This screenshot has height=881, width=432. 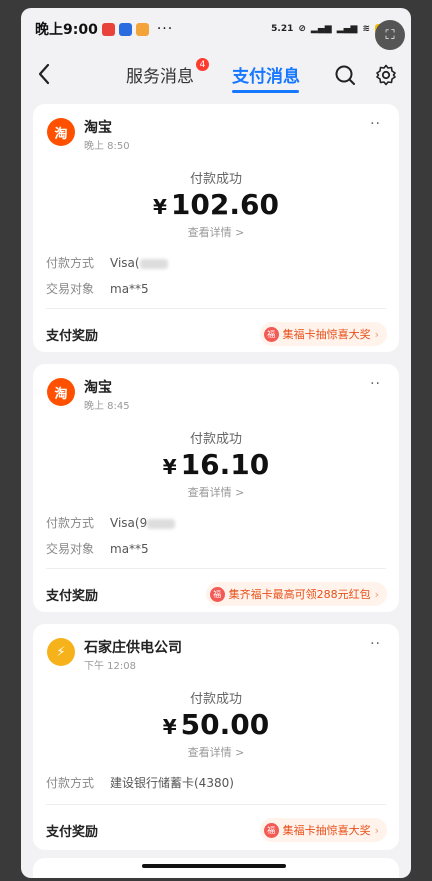 What do you see at coordinates (216, 724) in the screenshot?
I see `payment-amount: ¥50.00` at bounding box center [216, 724].